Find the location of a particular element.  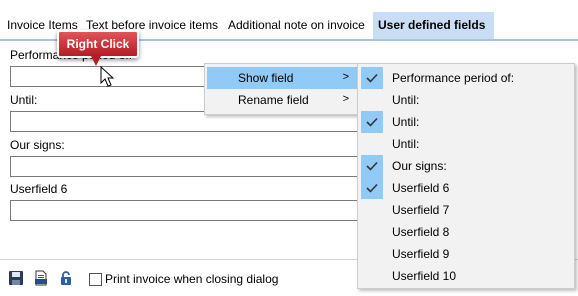

submenu-item: Our signs: is located at coordinates (466, 166).